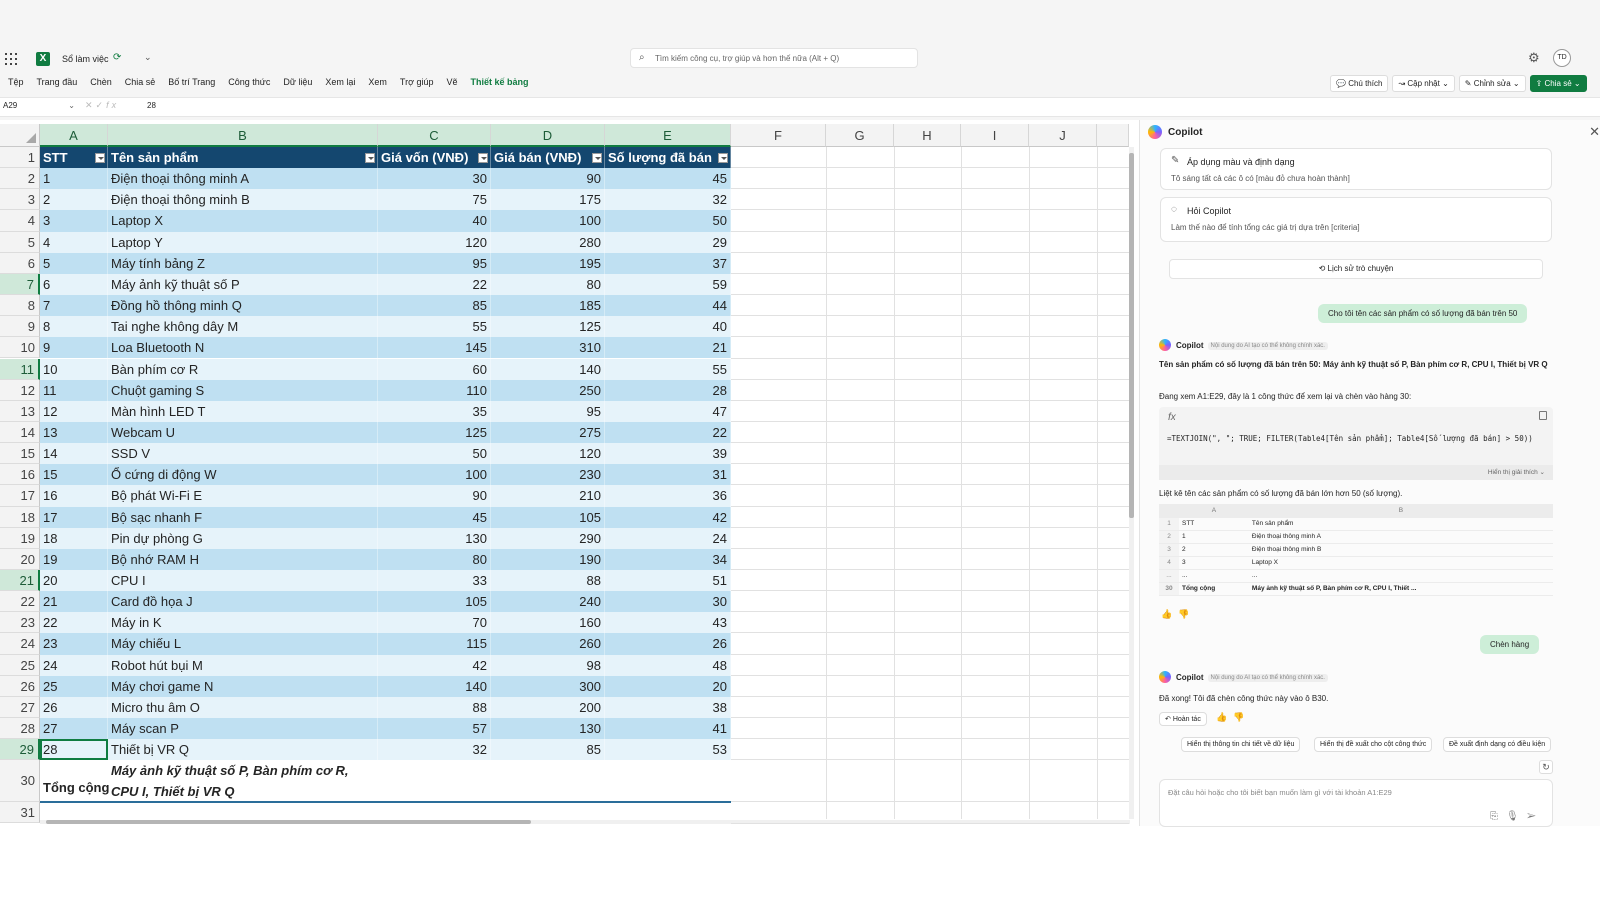 The height and width of the screenshot is (900, 1600). I want to click on table-cell: 22, so click(434, 284).